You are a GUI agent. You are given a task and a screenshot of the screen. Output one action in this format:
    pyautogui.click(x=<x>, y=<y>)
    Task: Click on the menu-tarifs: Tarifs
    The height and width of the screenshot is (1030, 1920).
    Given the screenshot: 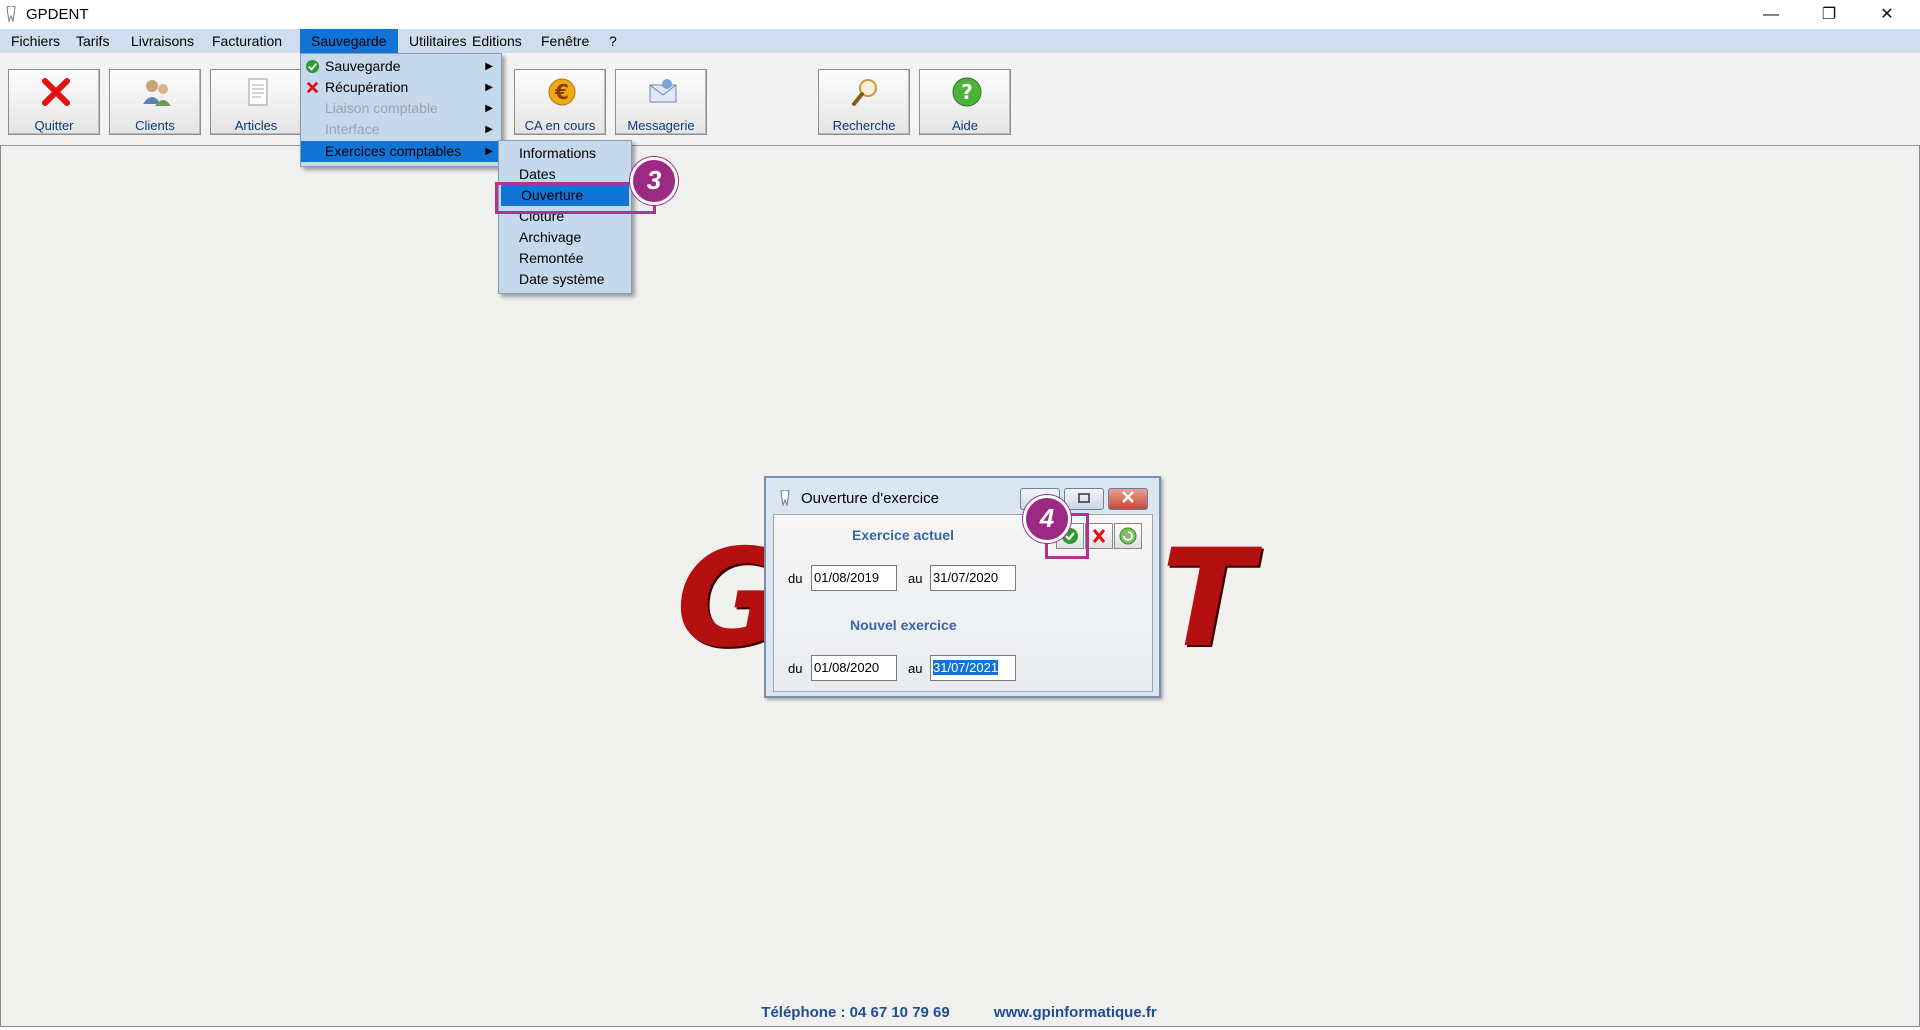 What is the action you would take?
    pyautogui.click(x=92, y=41)
    